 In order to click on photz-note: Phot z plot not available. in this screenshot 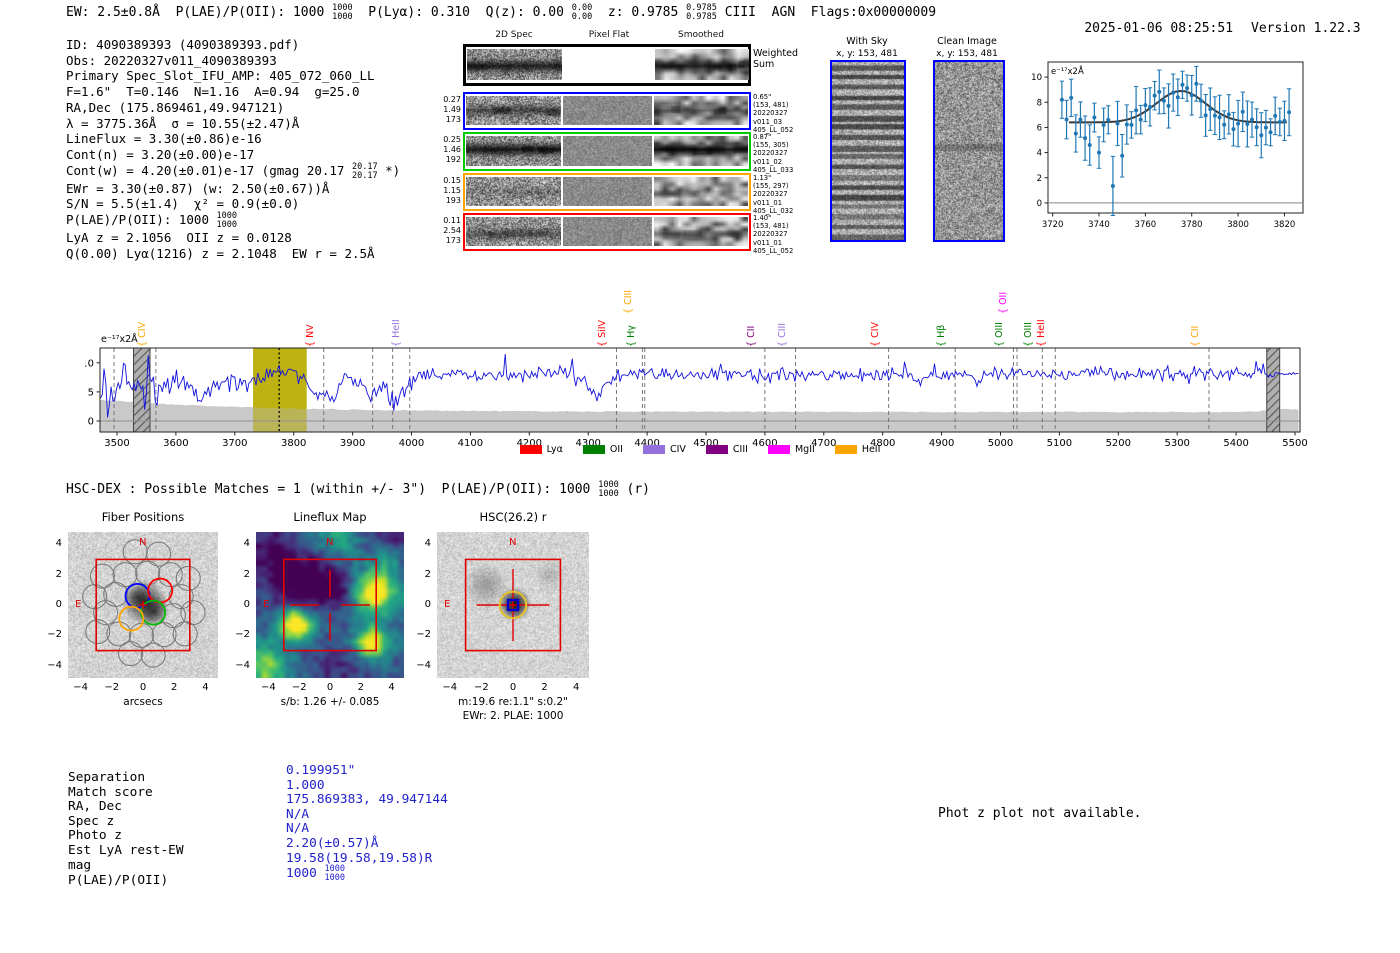, I will do `click(1040, 813)`.